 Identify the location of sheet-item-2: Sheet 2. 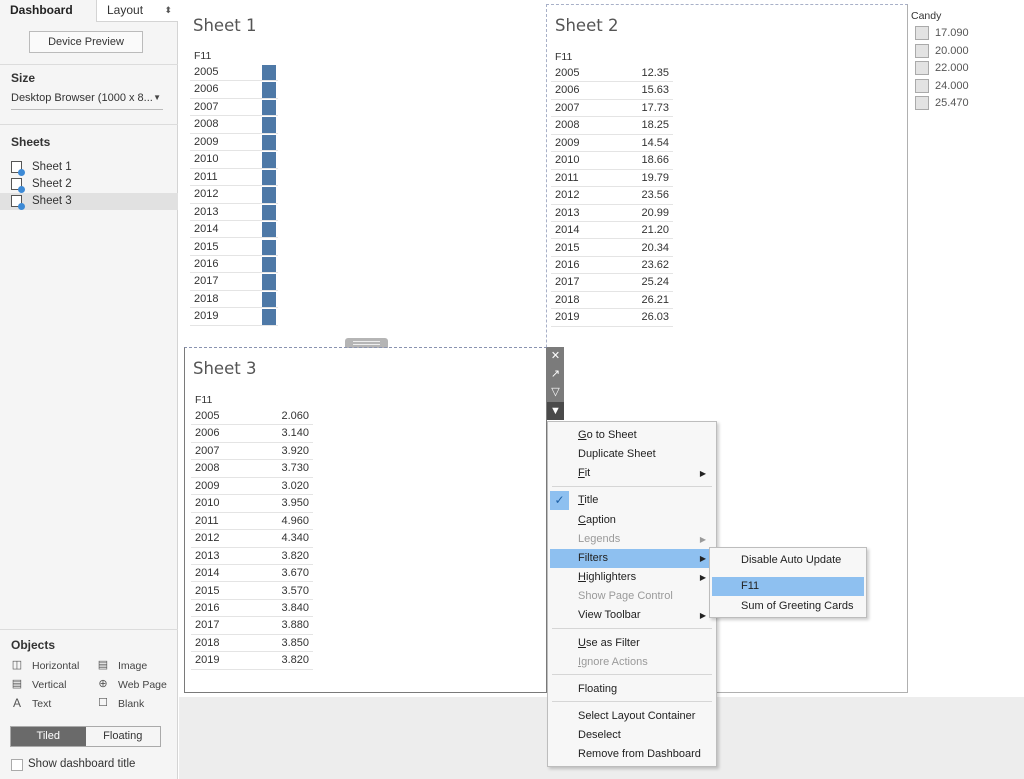
(89, 184).